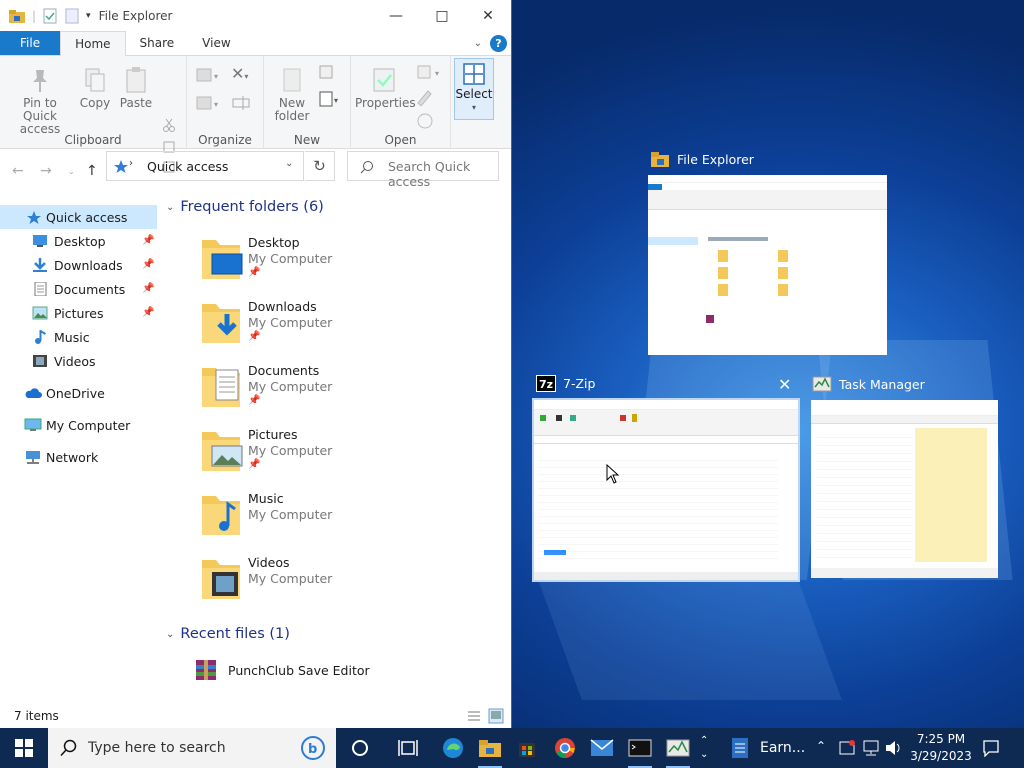 This screenshot has width=1024, height=768. Describe the element at coordinates (157, 43) in the screenshot. I see `tab-share: Share` at that location.